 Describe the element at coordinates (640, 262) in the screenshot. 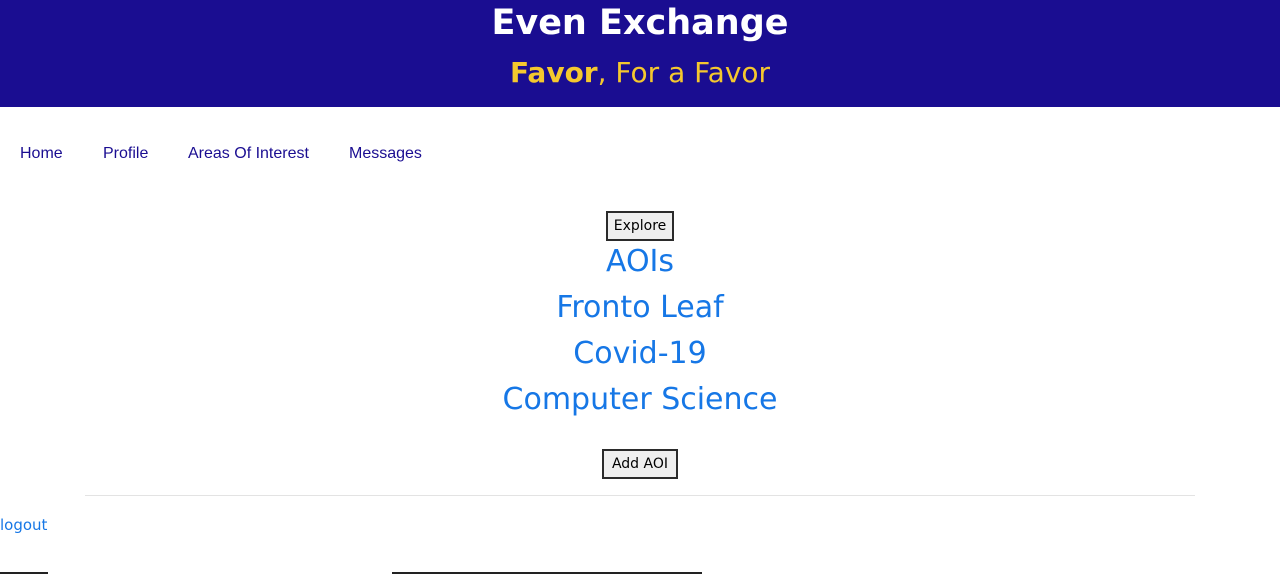

I see `aoi-heading-link: AOIs` at that location.